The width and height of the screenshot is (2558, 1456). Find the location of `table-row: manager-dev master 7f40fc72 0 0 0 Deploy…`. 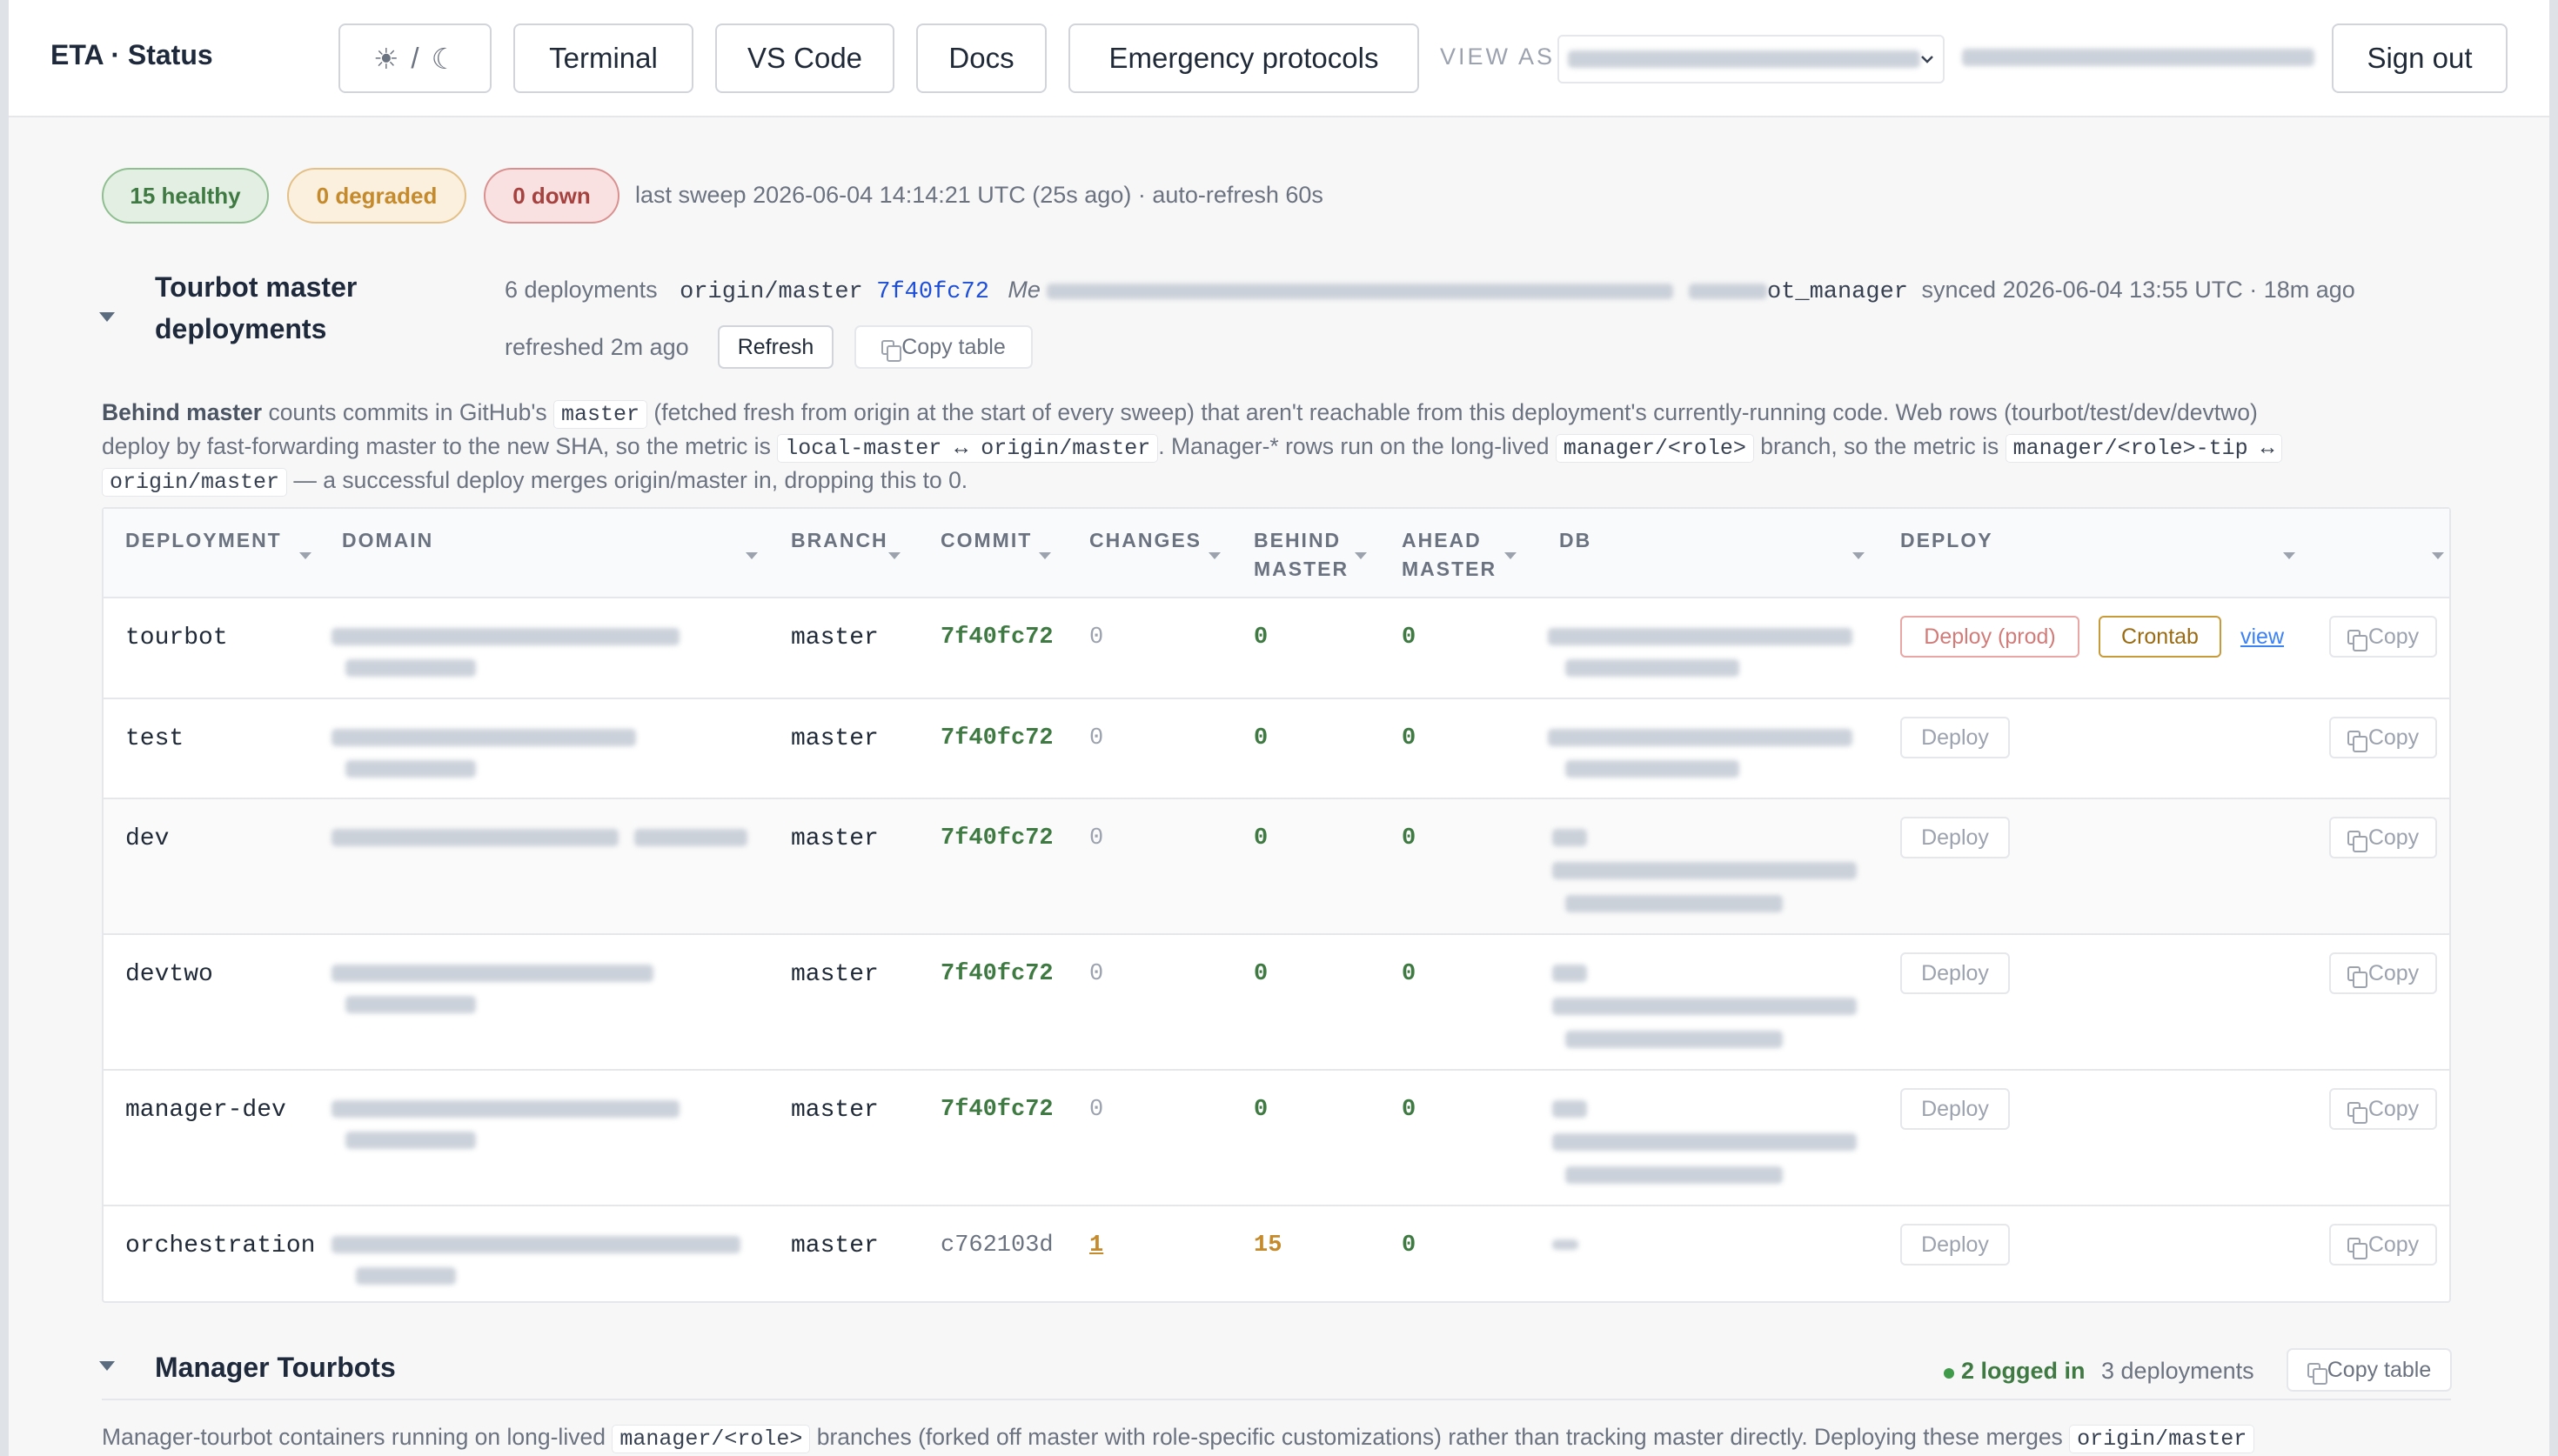

table-row: manager-dev master 7f40fc72 0 0 0 Deploy… is located at coordinates (1276, 1138).